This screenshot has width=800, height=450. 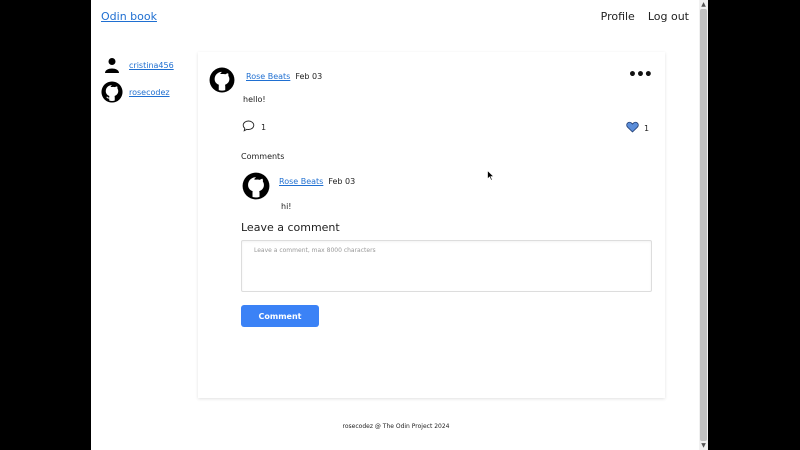 I want to click on profile-link: Profile, so click(x=618, y=16).